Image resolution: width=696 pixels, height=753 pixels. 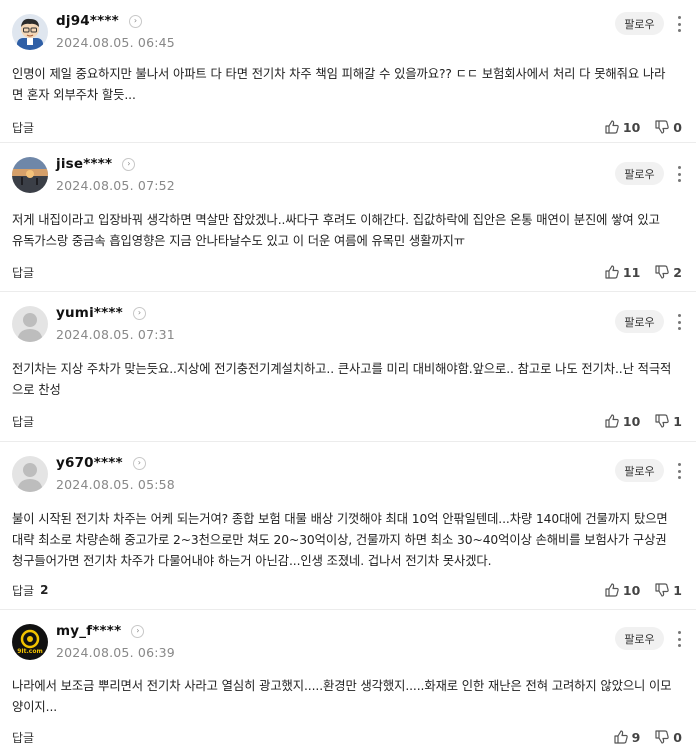 What do you see at coordinates (115, 42) in the screenshot?
I see `comment-date: 2024.08.05. 06:45` at bounding box center [115, 42].